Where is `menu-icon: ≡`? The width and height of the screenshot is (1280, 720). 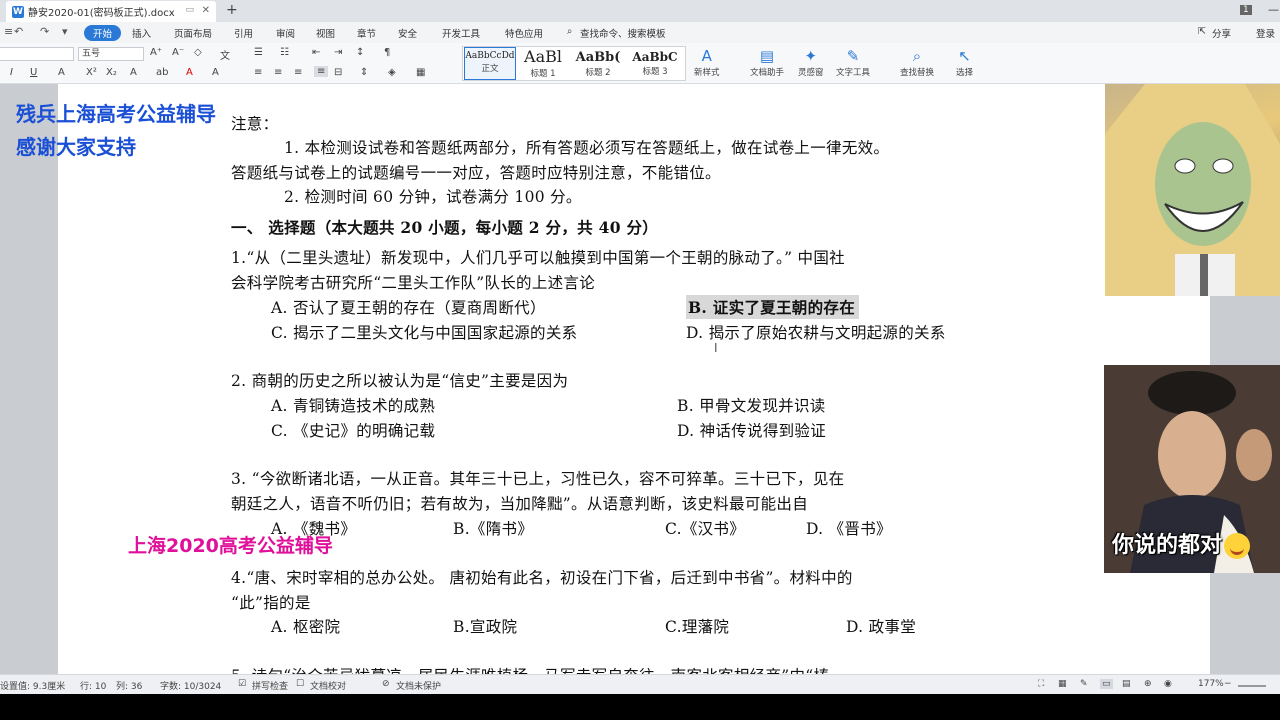
menu-icon: ≡ is located at coordinates (8, 31).